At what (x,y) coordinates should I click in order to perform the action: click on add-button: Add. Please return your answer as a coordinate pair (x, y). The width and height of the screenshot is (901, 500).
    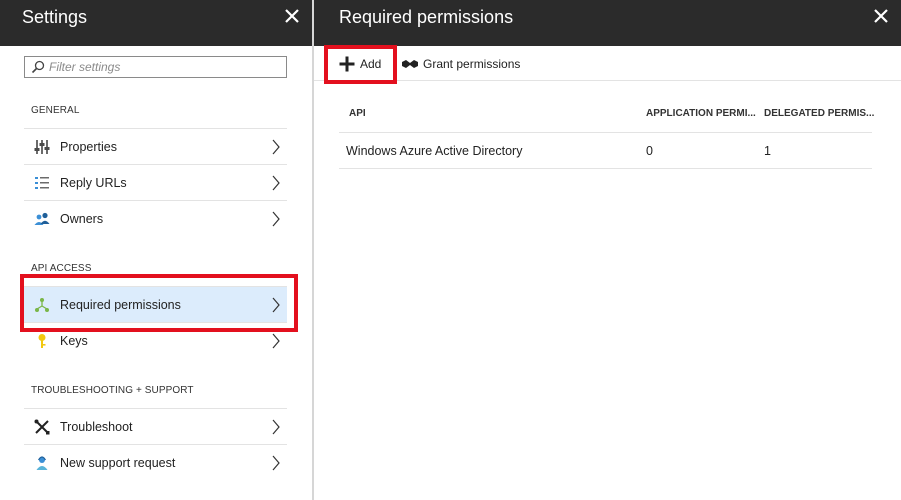
    Looking at the image, I should click on (360, 64).